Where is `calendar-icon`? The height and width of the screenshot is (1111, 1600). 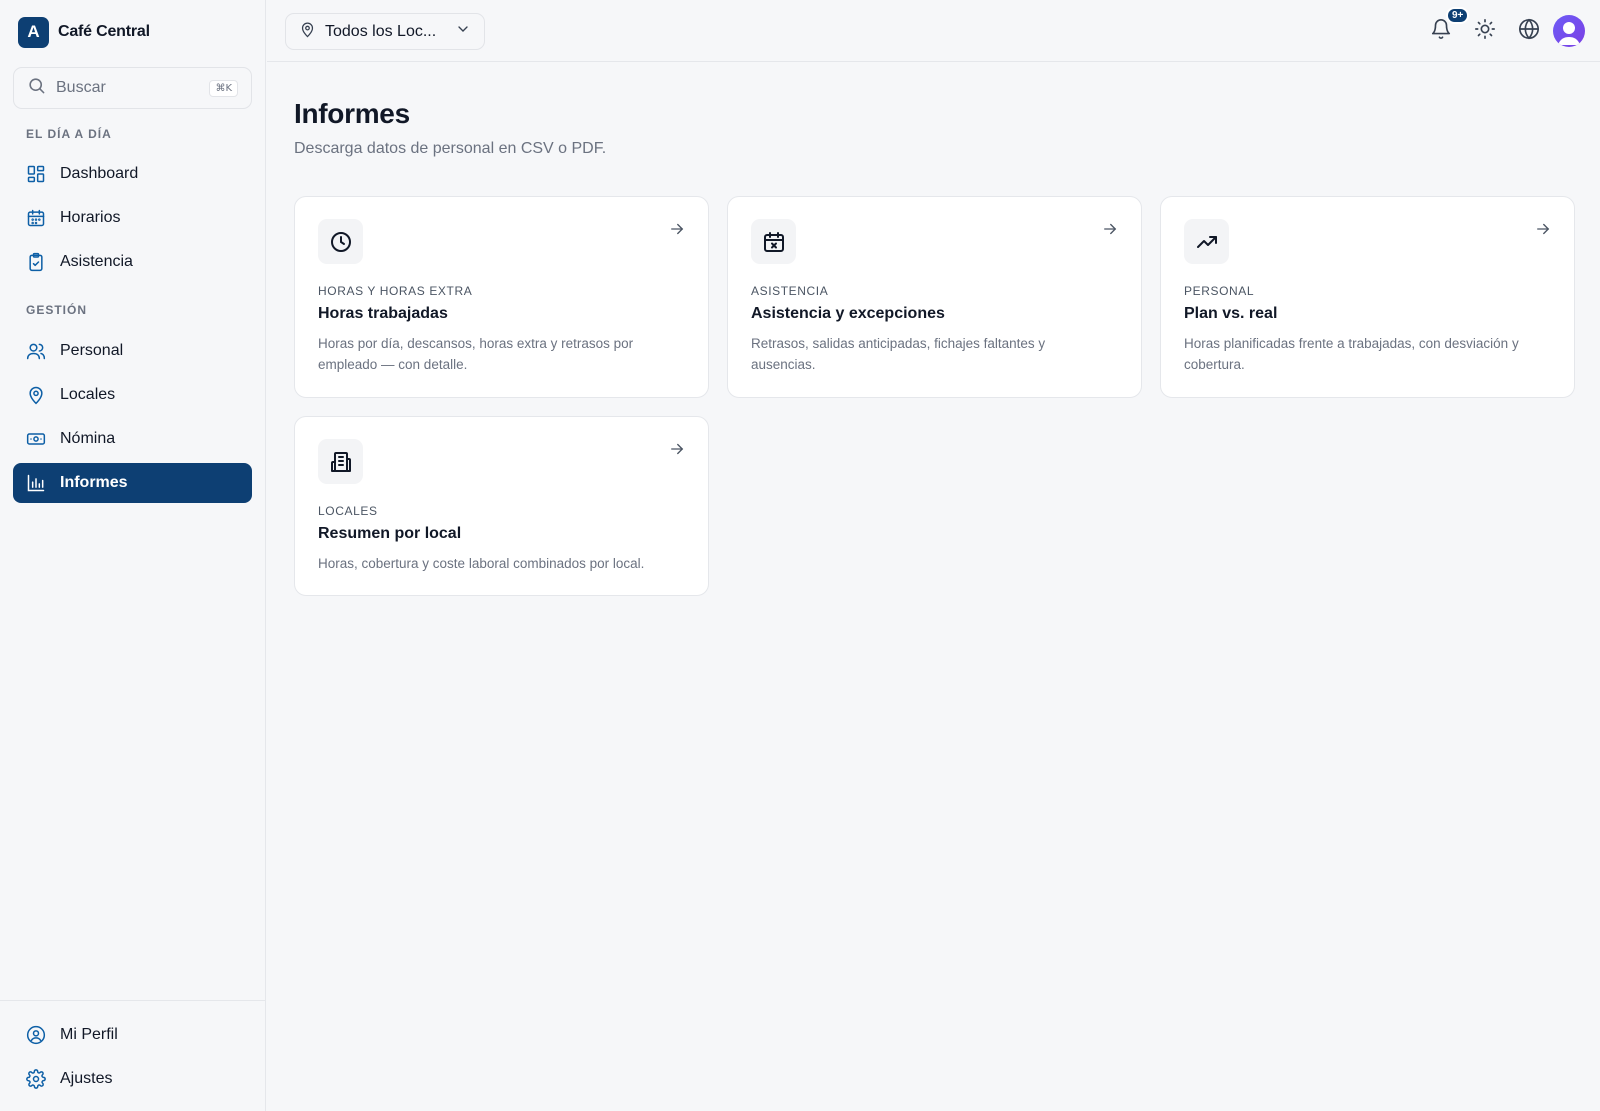
calendar-icon is located at coordinates (36, 218).